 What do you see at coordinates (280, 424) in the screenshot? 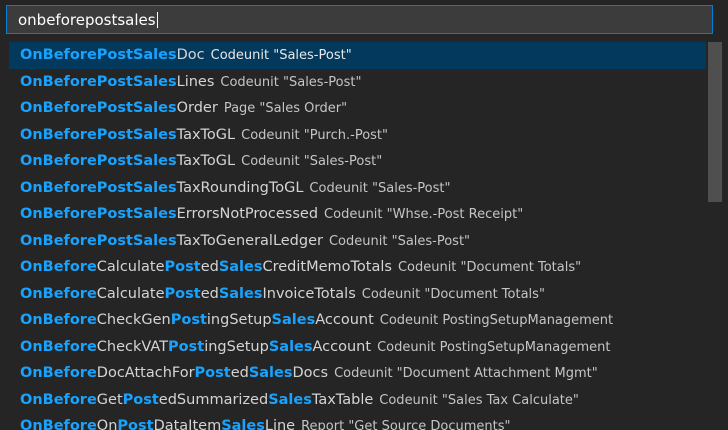
I see `label-text: Line` at bounding box center [280, 424].